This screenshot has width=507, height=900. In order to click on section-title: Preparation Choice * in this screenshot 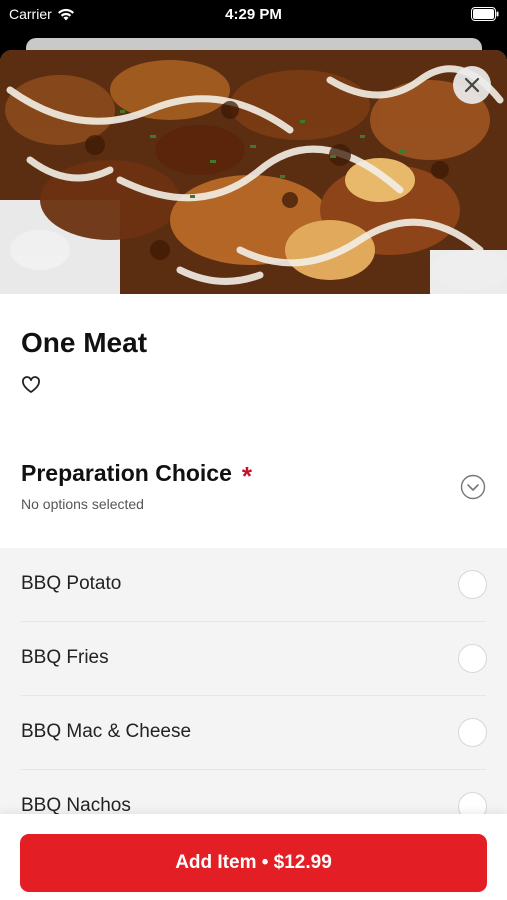, I will do `click(137, 475)`.